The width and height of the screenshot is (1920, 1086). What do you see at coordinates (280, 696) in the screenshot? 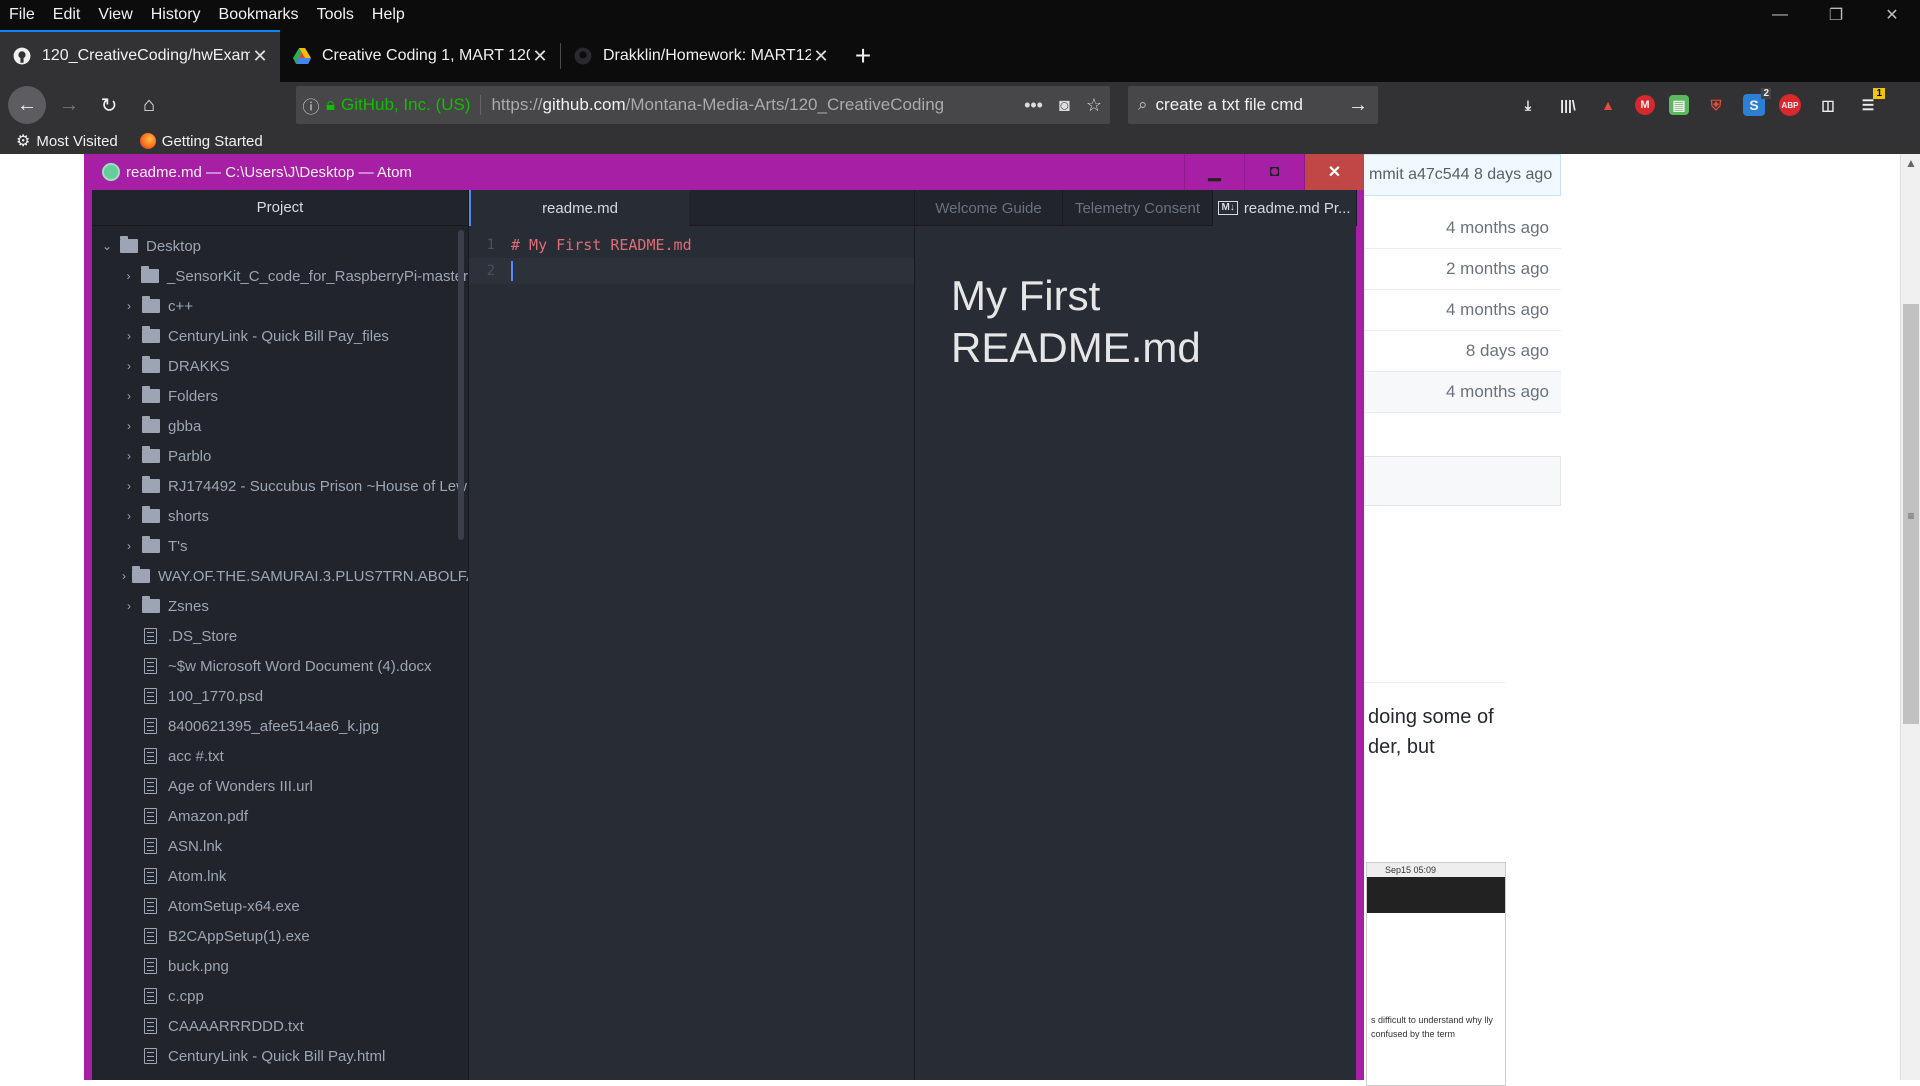
I see `tree-file: 100_1770.psd` at bounding box center [280, 696].